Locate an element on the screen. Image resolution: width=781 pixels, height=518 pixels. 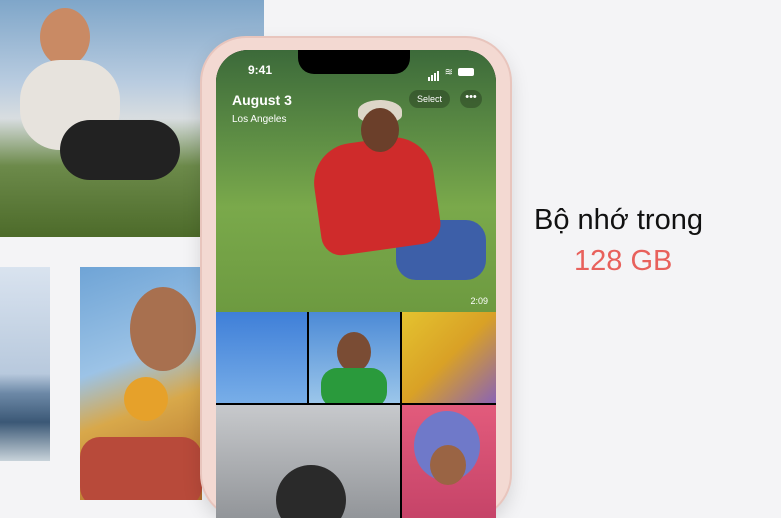
phone-notch is located at coordinates (354, 62).